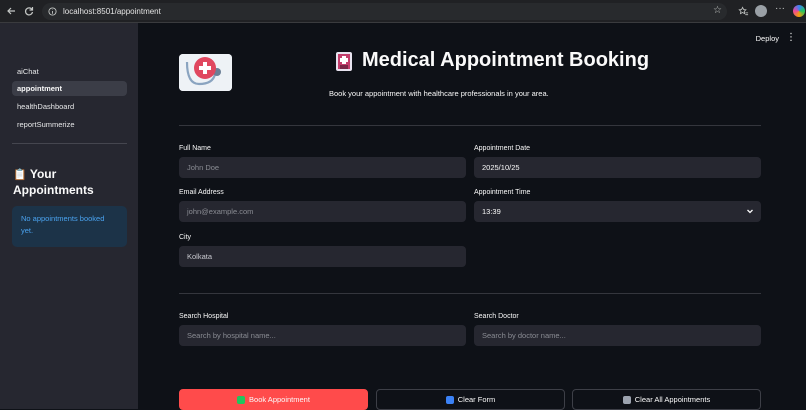 The image size is (806, 410). I want to click on no-appointments-info: No appointments booked yet., so click(69, 226).